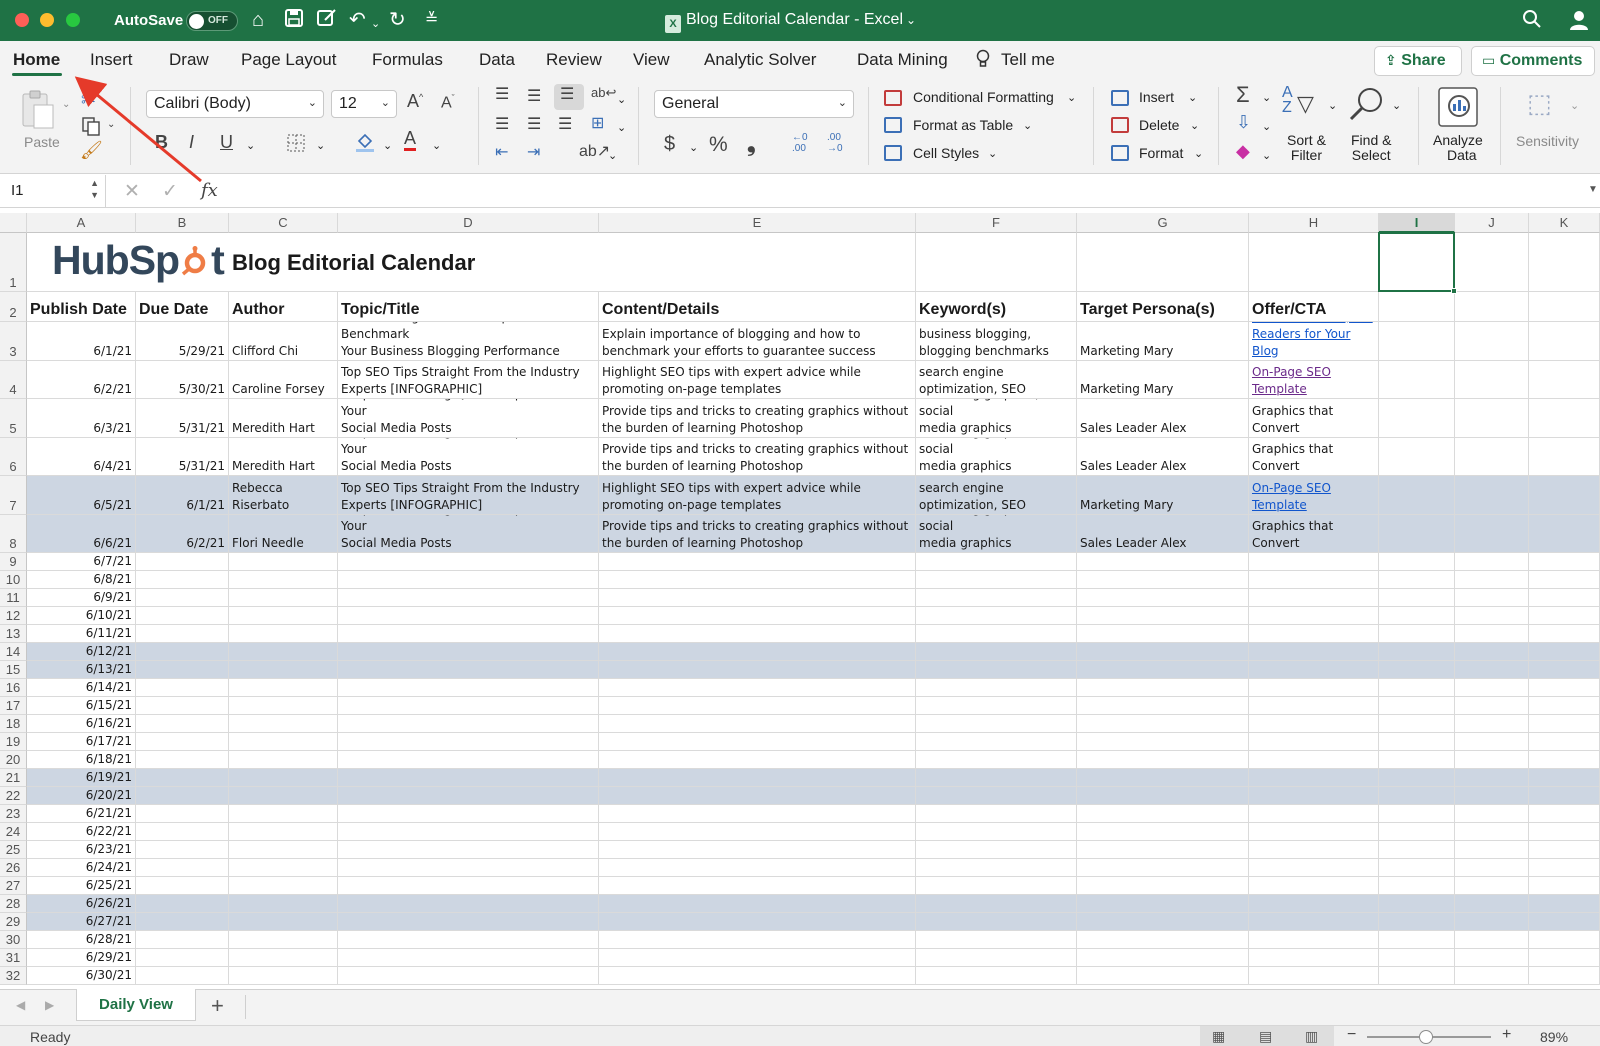 The image size is (1600, 1046). I want to click on orientation-icon: ab↗, so click(594, 151).